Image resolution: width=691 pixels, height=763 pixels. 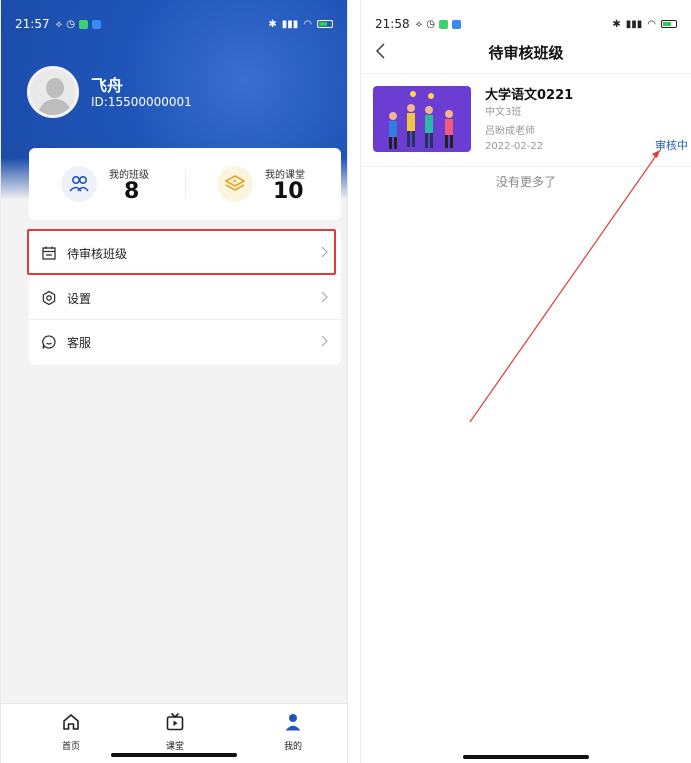 I want to click on users-icon, so click(x=79, y=184).